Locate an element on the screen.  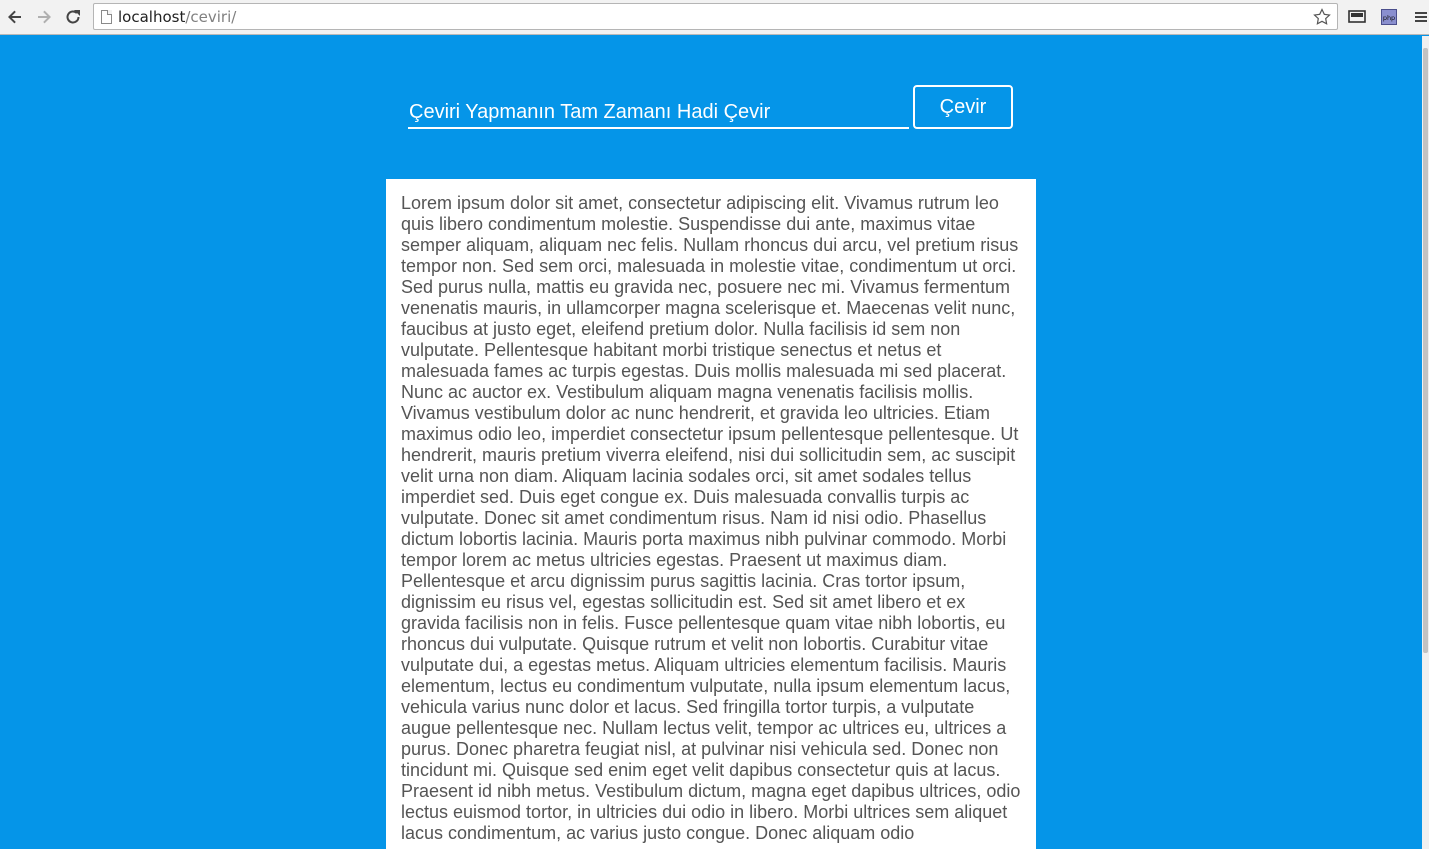
forward-arrow-icon is located at coordinates (44, 17).